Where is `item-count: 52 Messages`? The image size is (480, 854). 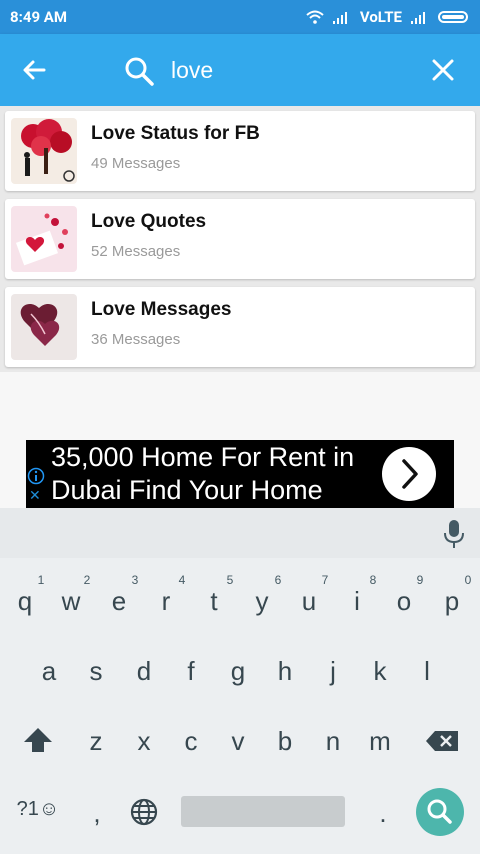
item-count: 52 Messages is located at coordinates (136, 251).